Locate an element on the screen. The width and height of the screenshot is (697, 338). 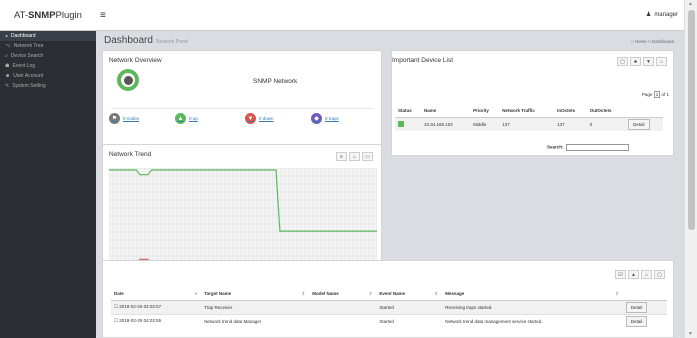
wrench-icon: ✎ is located at coordinates (7, 86).